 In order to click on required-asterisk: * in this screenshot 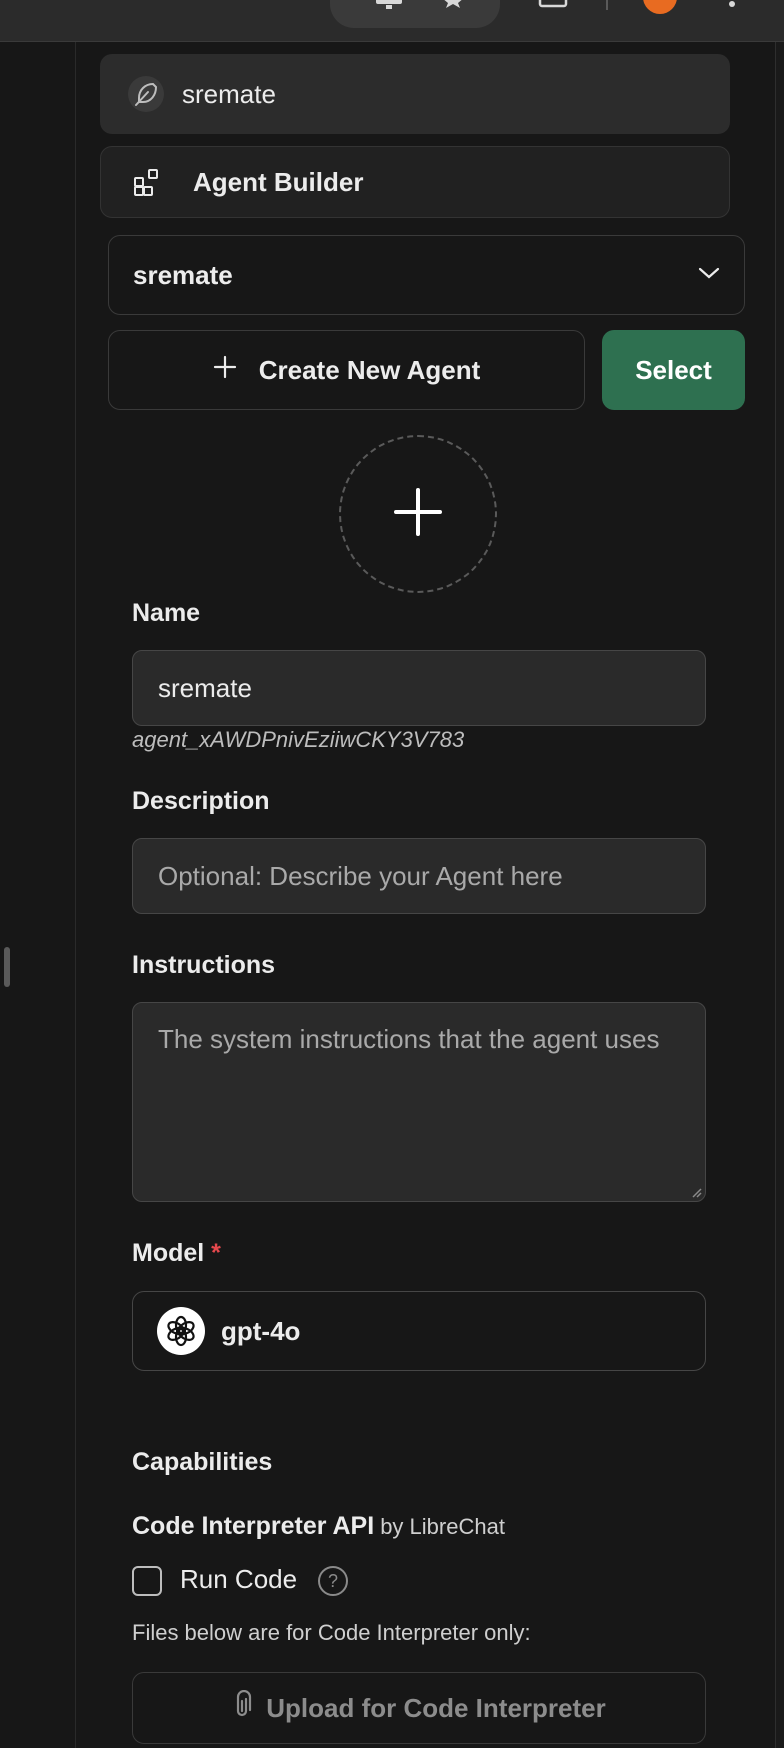, I will do `click(216, 1253)`.